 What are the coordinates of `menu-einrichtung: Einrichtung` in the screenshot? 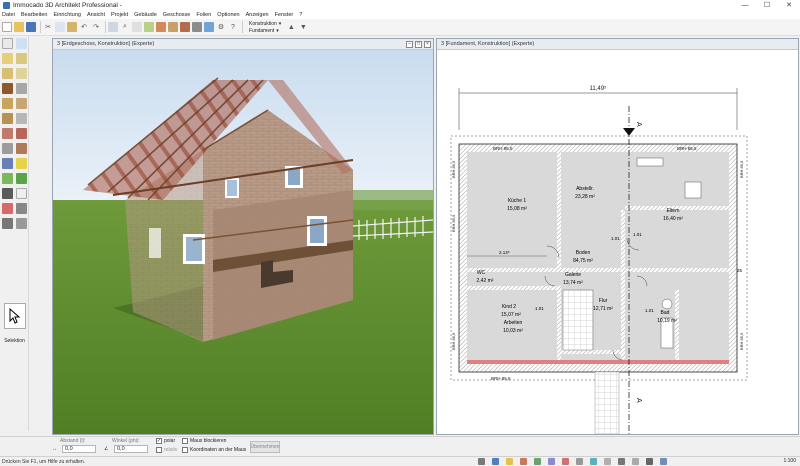 It's located at (67, 15).